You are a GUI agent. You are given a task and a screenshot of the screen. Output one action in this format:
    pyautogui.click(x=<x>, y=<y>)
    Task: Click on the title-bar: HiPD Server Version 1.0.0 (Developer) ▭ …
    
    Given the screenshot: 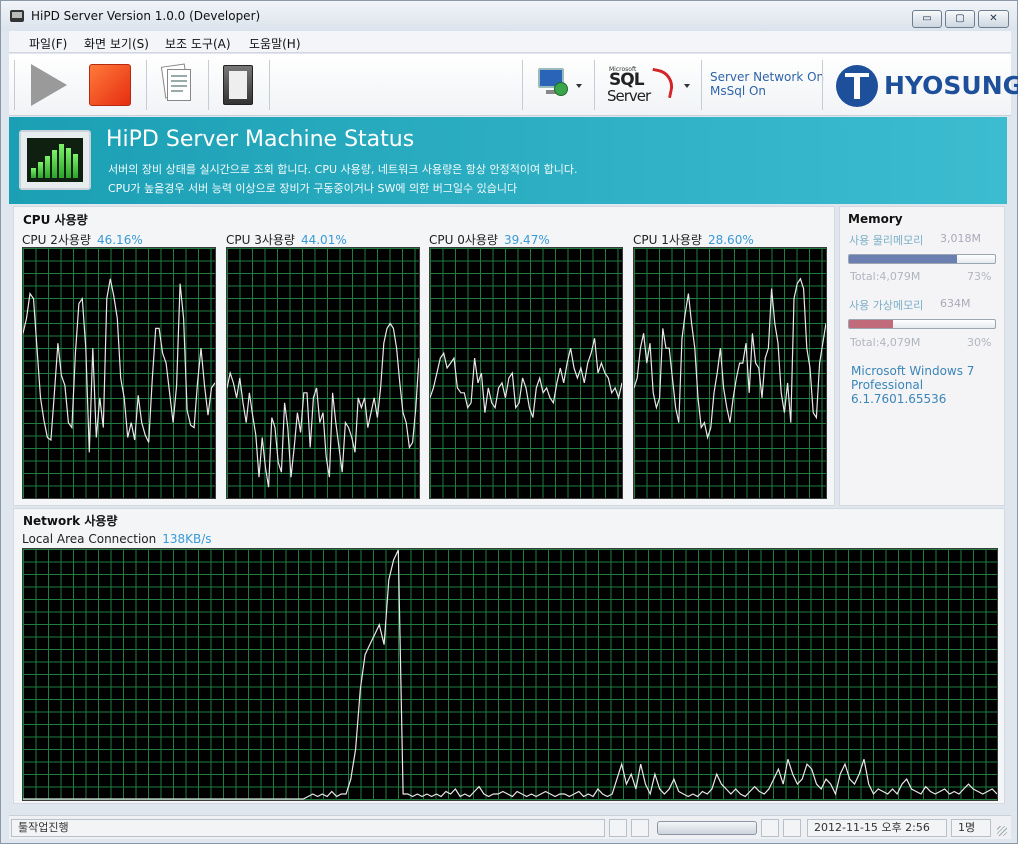 What is the action you would take?
    pyautogui.click(x=509, y=16)
    